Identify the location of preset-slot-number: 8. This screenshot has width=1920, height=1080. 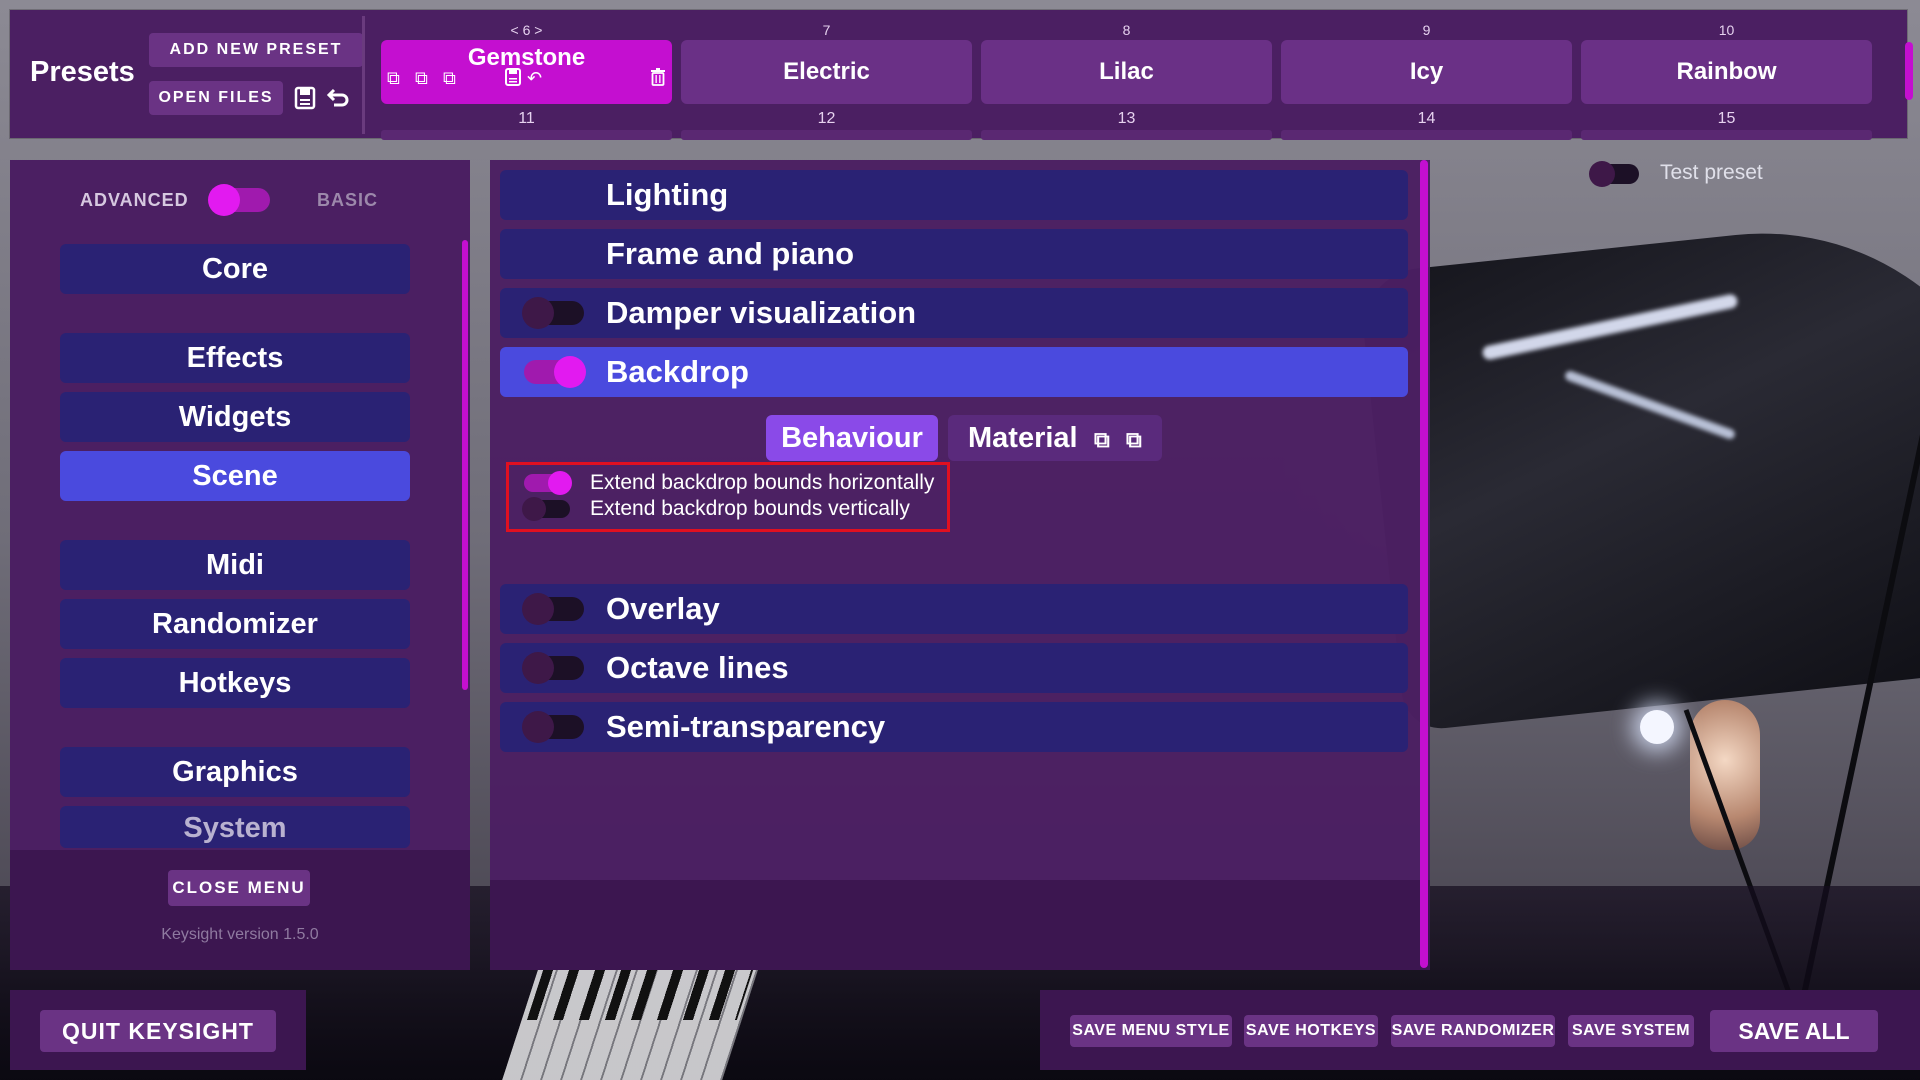
(1126, 30).